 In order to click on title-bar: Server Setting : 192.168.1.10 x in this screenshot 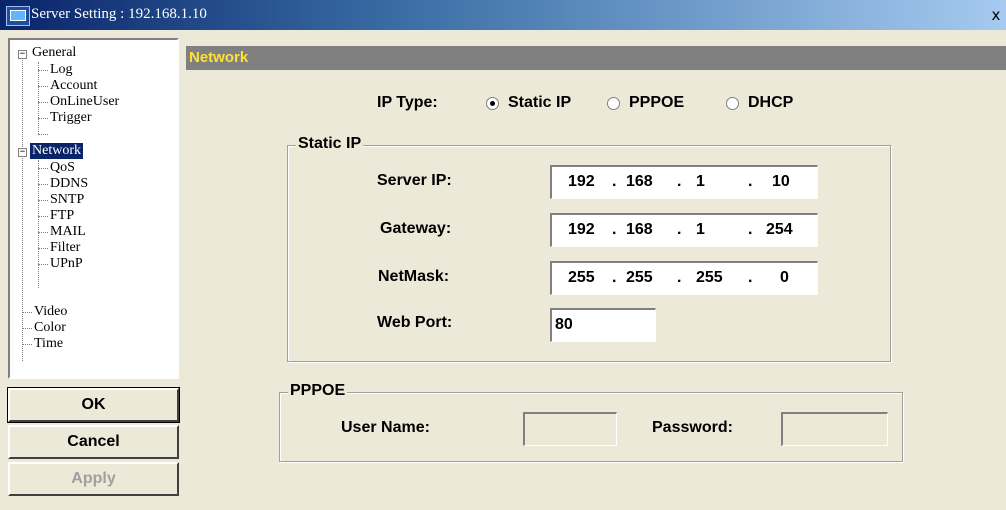, I will do `click(503, 15)`.